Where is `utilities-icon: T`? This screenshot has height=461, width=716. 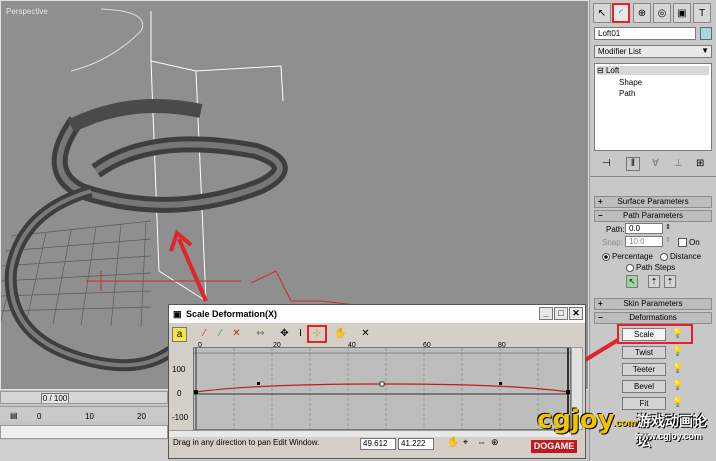 utilities-icon: T is located at coordinates (702, 13).